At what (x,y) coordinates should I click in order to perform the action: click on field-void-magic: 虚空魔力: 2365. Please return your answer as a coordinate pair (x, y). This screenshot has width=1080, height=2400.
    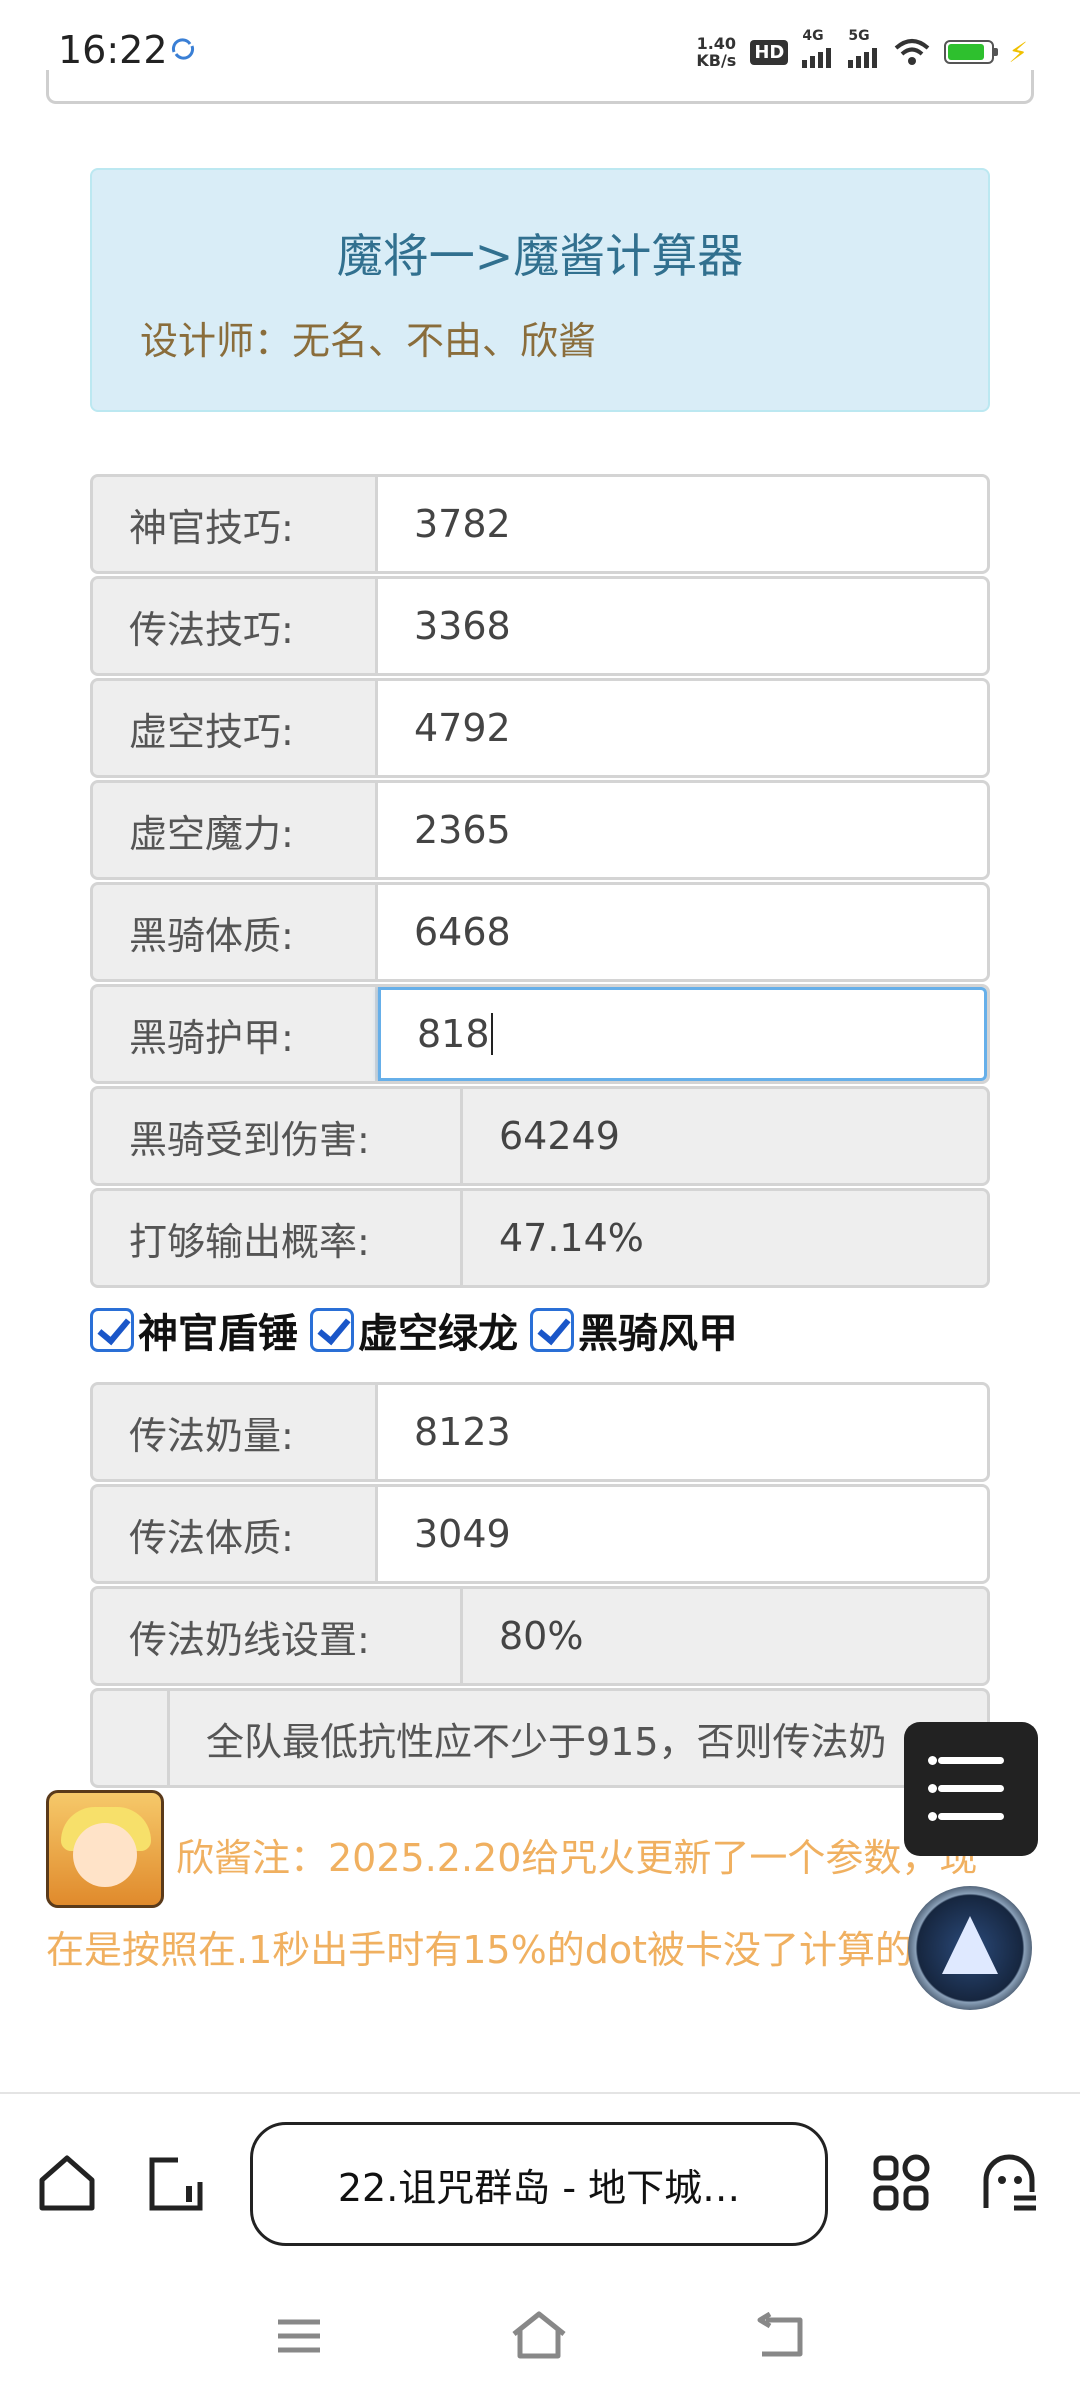
    Looking at the image, I should click on (540, 830).